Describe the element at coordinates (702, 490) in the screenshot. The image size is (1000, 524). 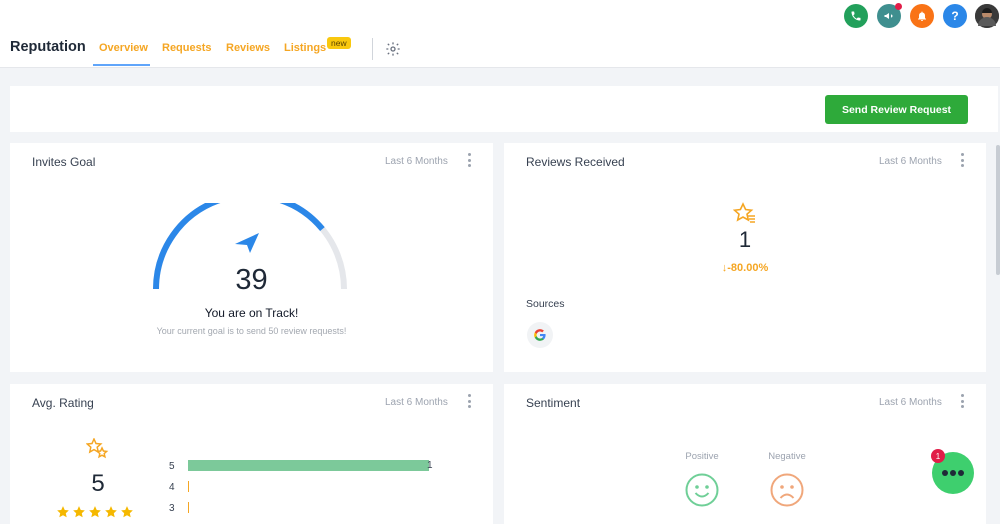
I see `smile-icon` at that location.